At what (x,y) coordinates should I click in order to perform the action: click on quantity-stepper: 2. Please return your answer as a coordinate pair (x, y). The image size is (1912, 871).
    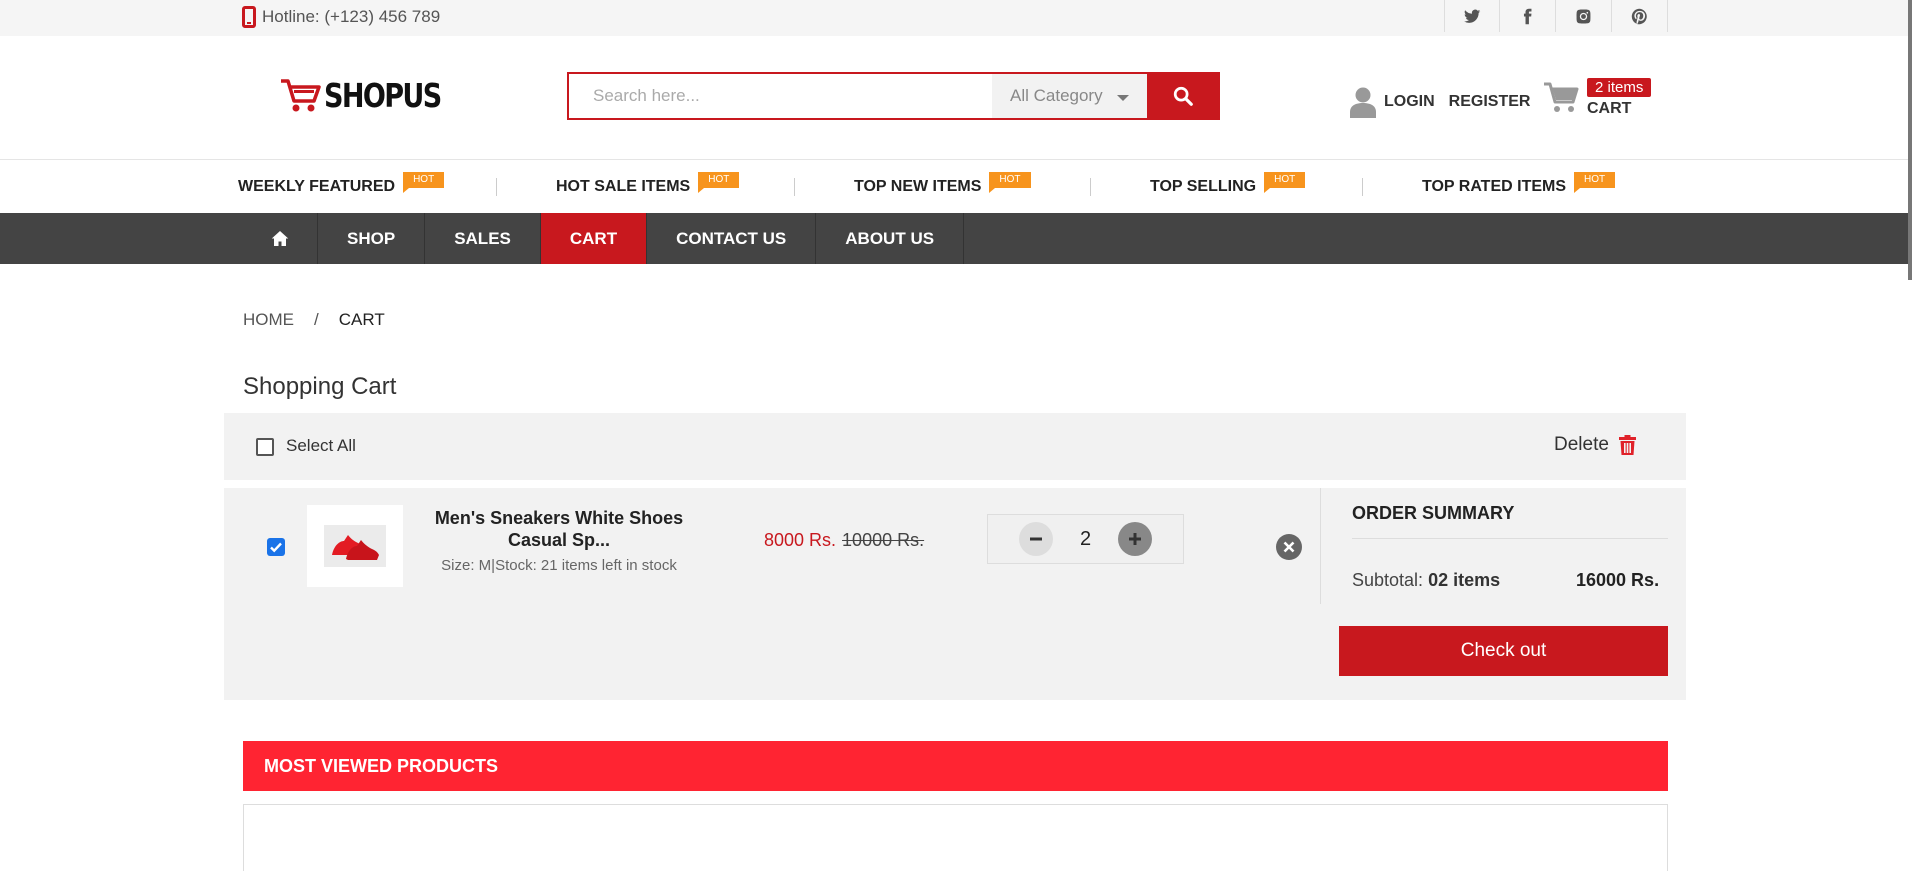
    Looking at the image, I should click on (1085, 539).